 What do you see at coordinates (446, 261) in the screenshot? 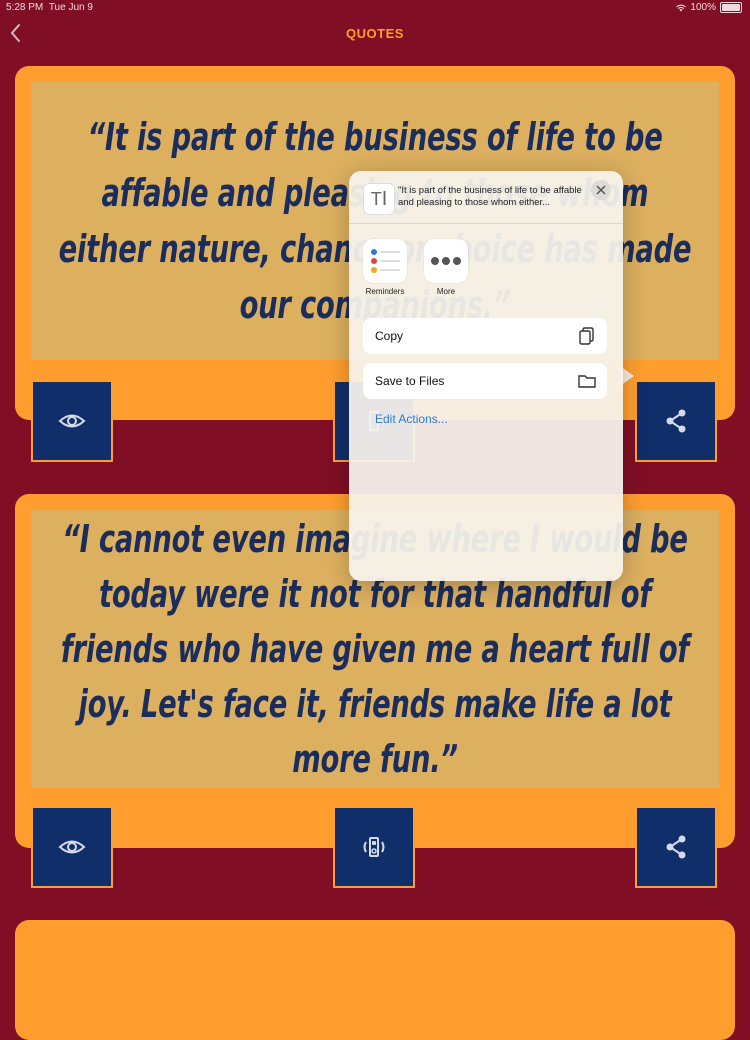
I see `more-icon` at bounding box center [446, 261].